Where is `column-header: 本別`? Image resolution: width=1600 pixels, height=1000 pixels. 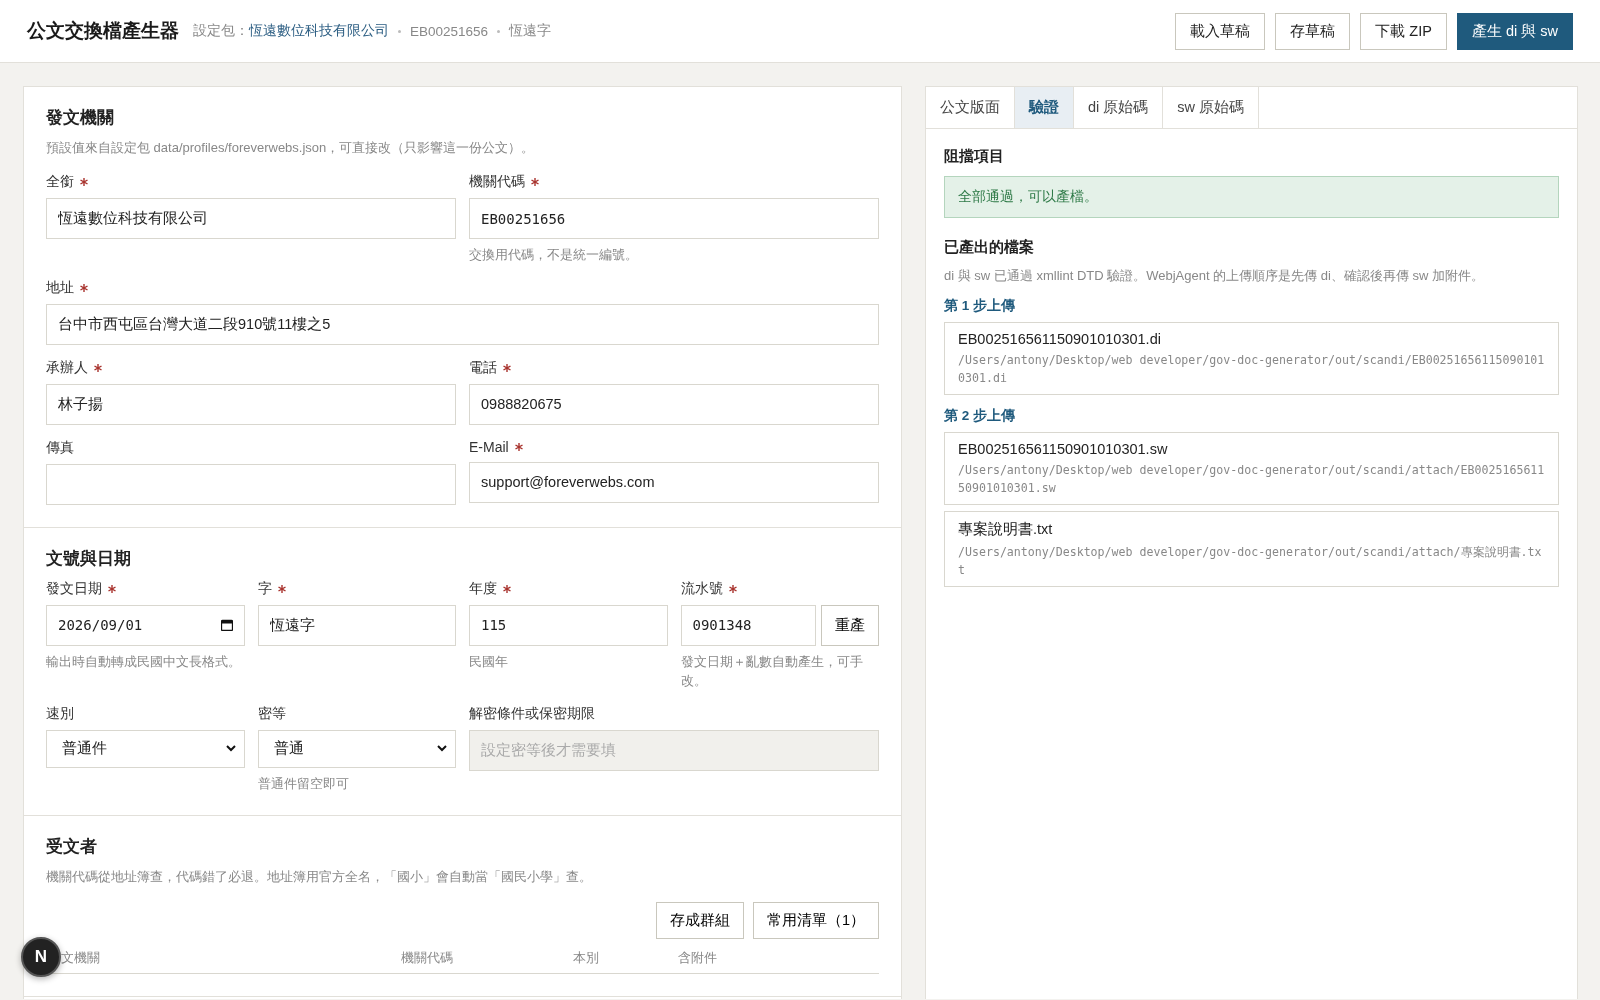 column-header: 本別 is located at coordinates (586, 958).